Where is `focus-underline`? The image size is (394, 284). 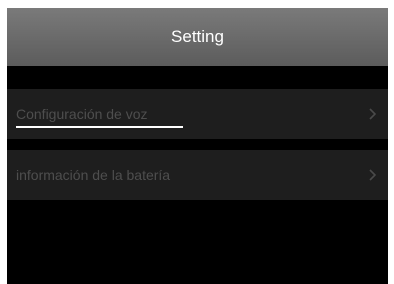 focus-underline is located at coordinates (99, 127).